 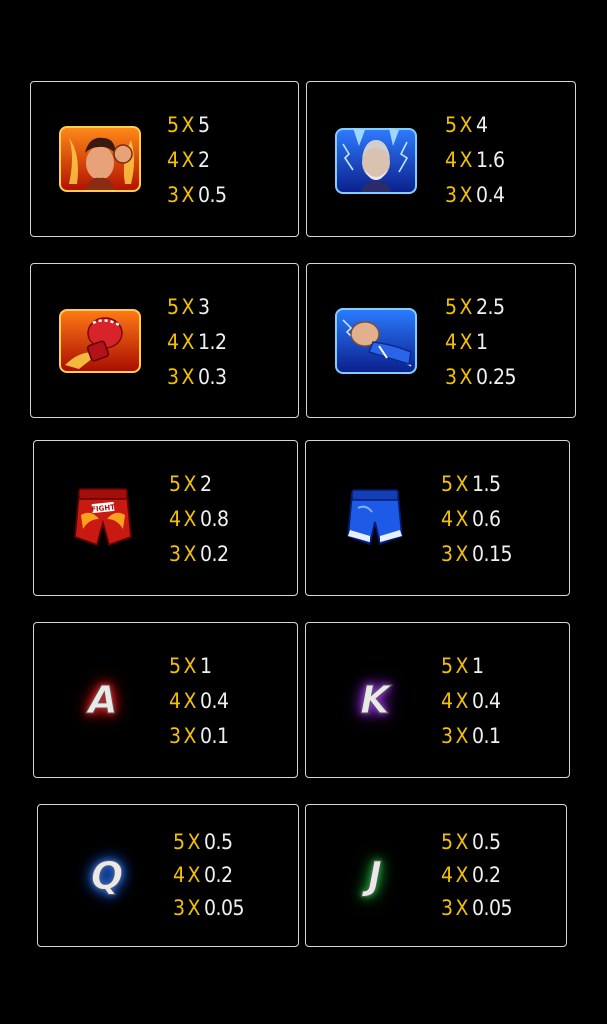 I want to click on red-glove-icon, so click(x=100, y=341).